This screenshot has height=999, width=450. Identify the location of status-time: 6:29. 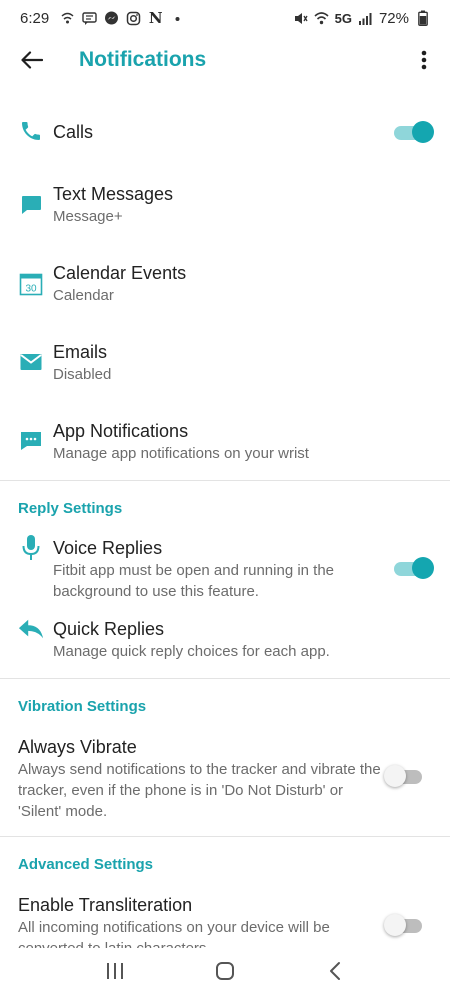
(35, 18).